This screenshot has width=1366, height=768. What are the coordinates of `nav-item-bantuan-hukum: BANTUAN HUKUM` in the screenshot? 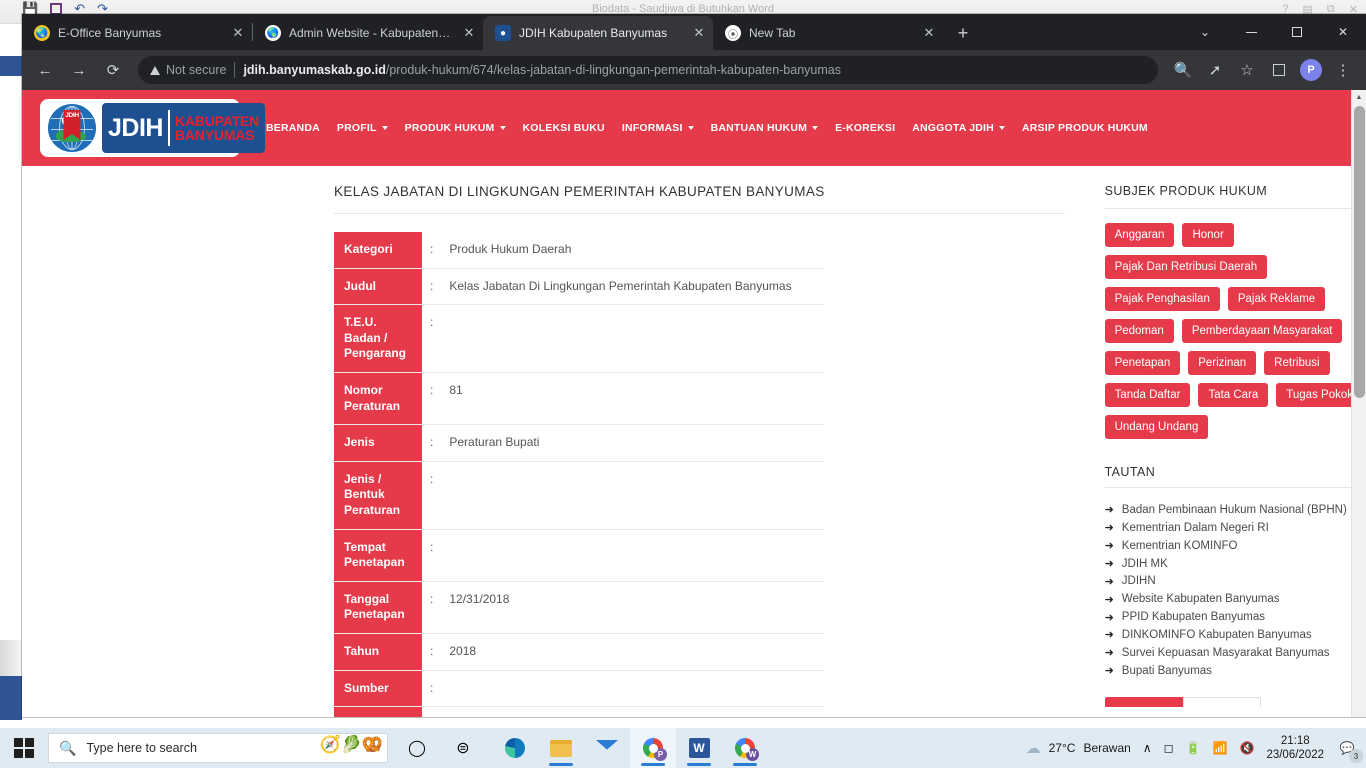 It's located at (765, 128).